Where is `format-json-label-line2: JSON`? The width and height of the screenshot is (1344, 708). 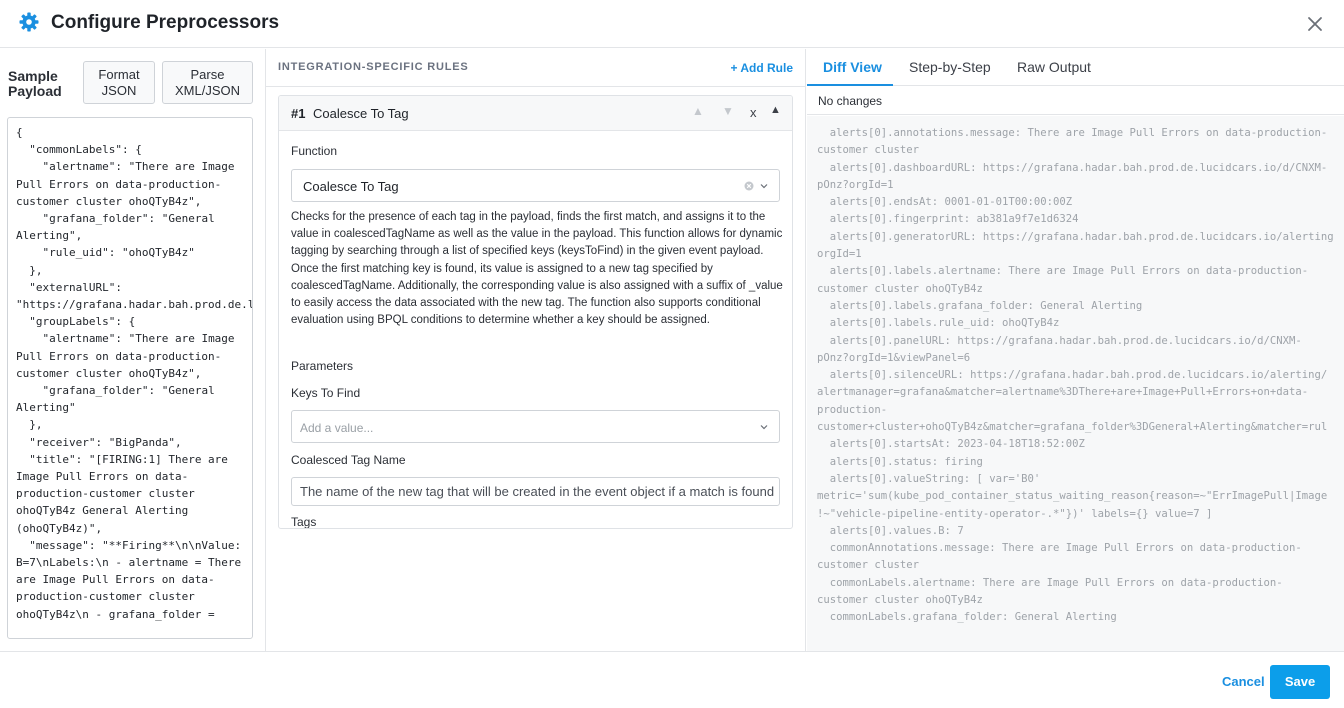
format-json-label-line2: JSON is located at coordinates (119, 90).